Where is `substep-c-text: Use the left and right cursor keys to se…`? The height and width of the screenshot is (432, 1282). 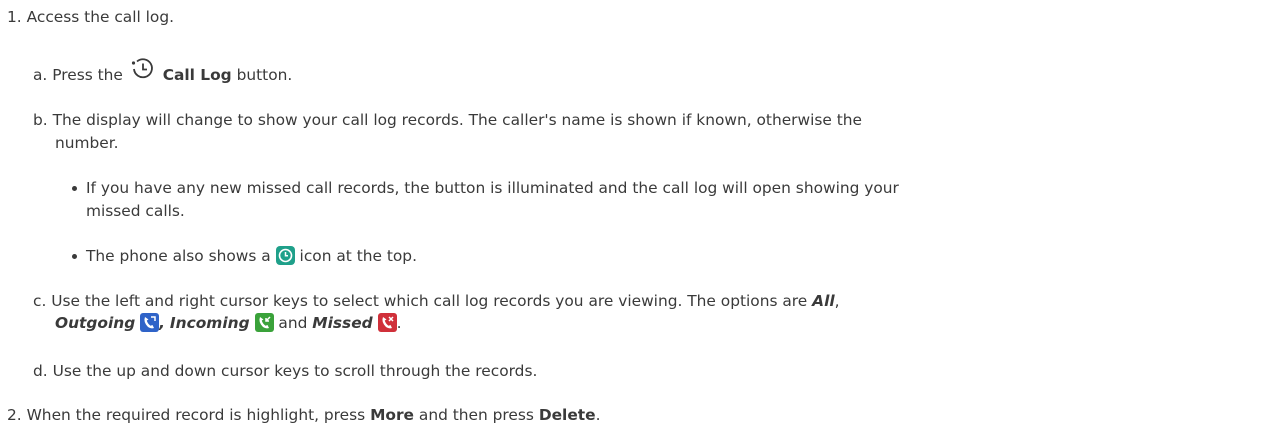 substep-c-text: Use the left and right cursor keys to se… is located at coordinates (429, 301).